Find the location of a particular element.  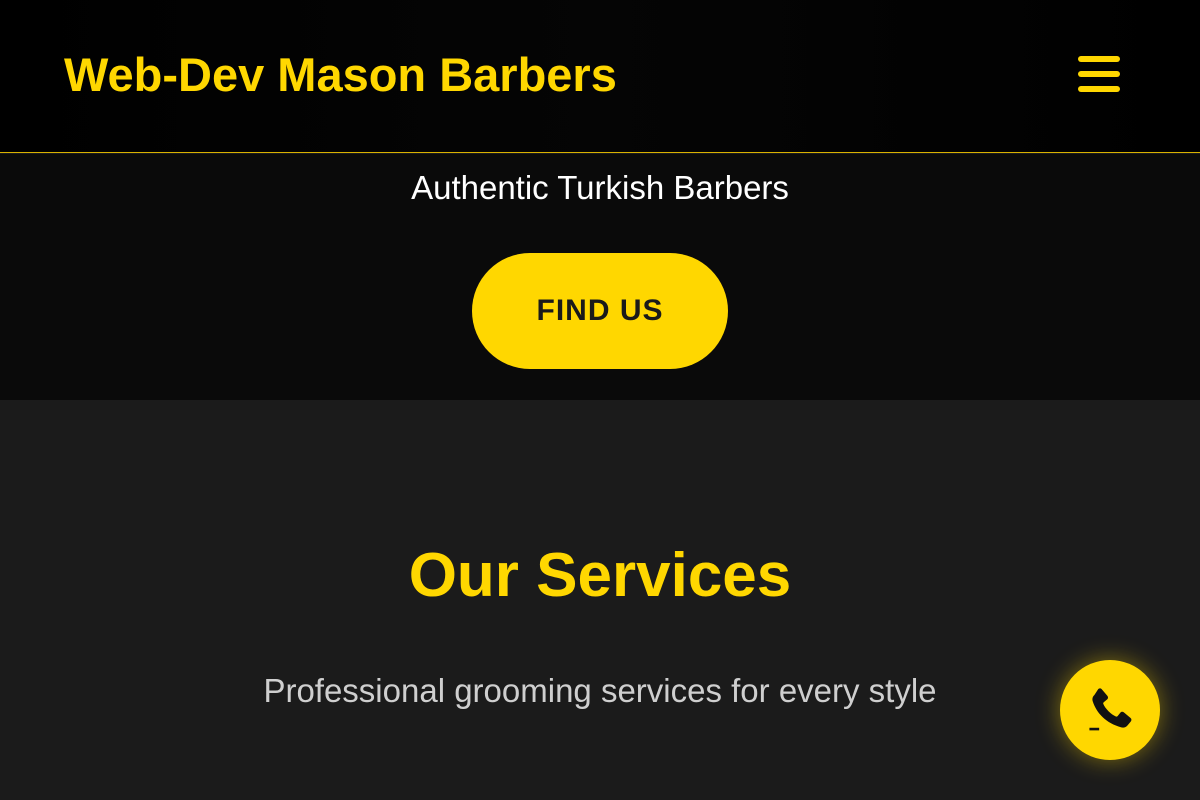

call-button is located at coordinates (1110, 710).